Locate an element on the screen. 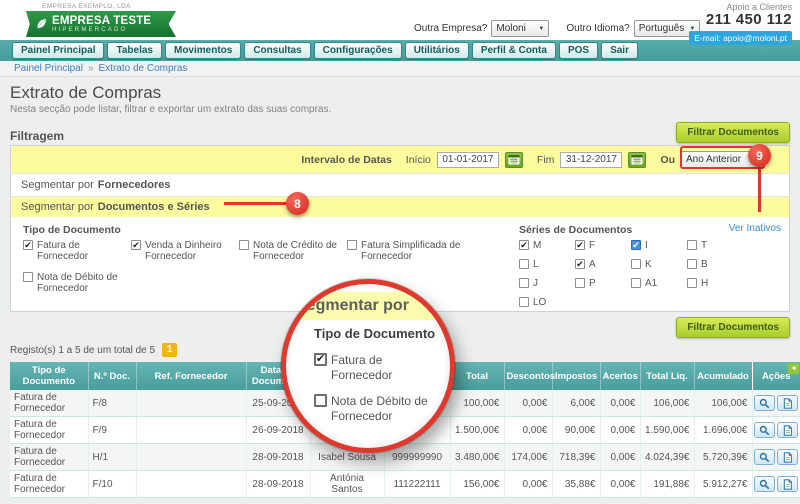 This screenshot has height=504, width=800. logo-title: EMPRESA TESTE is located at coordinates (102, 20).